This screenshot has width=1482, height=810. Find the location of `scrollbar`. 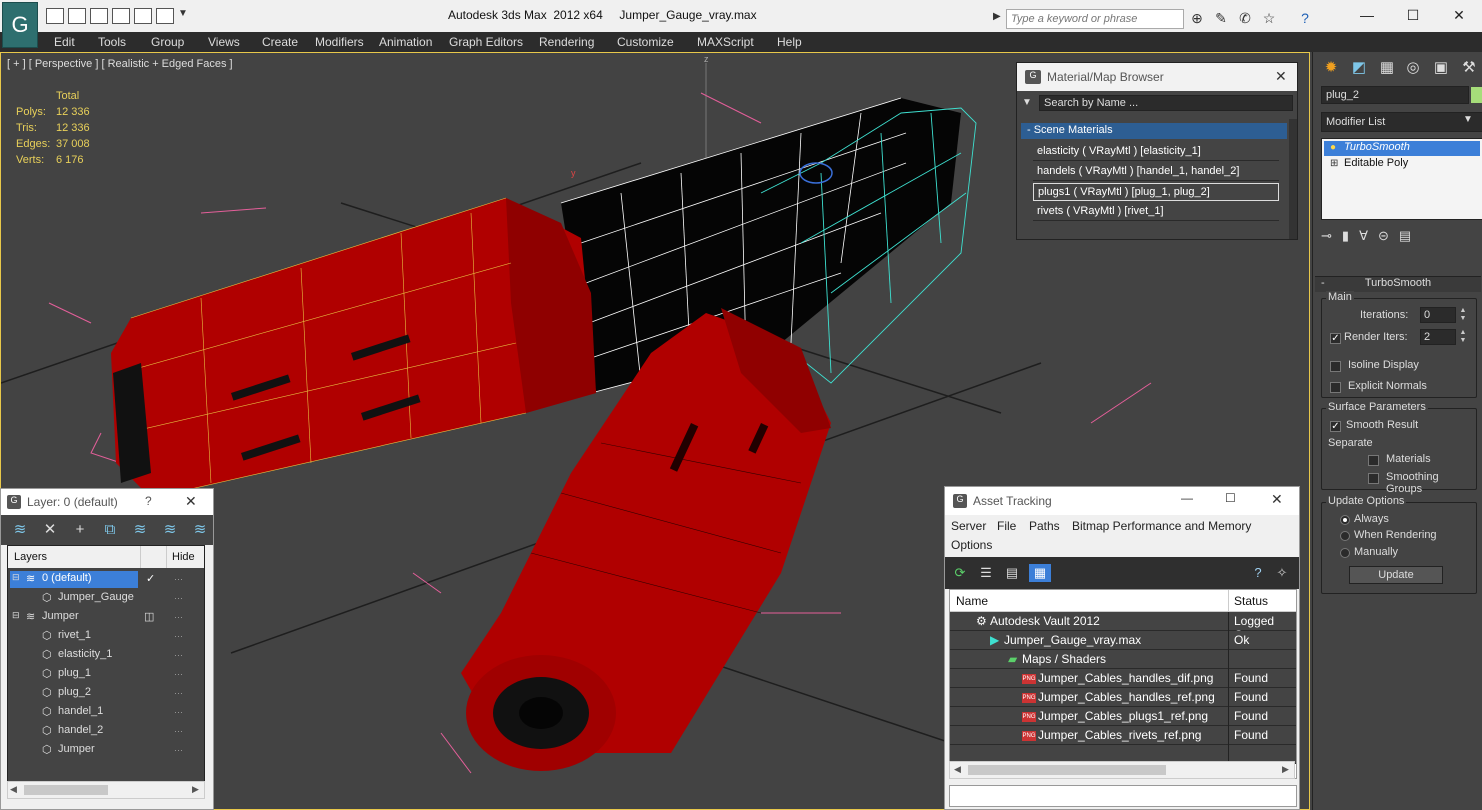

scrollbar is located at coordinates (1293, 179).